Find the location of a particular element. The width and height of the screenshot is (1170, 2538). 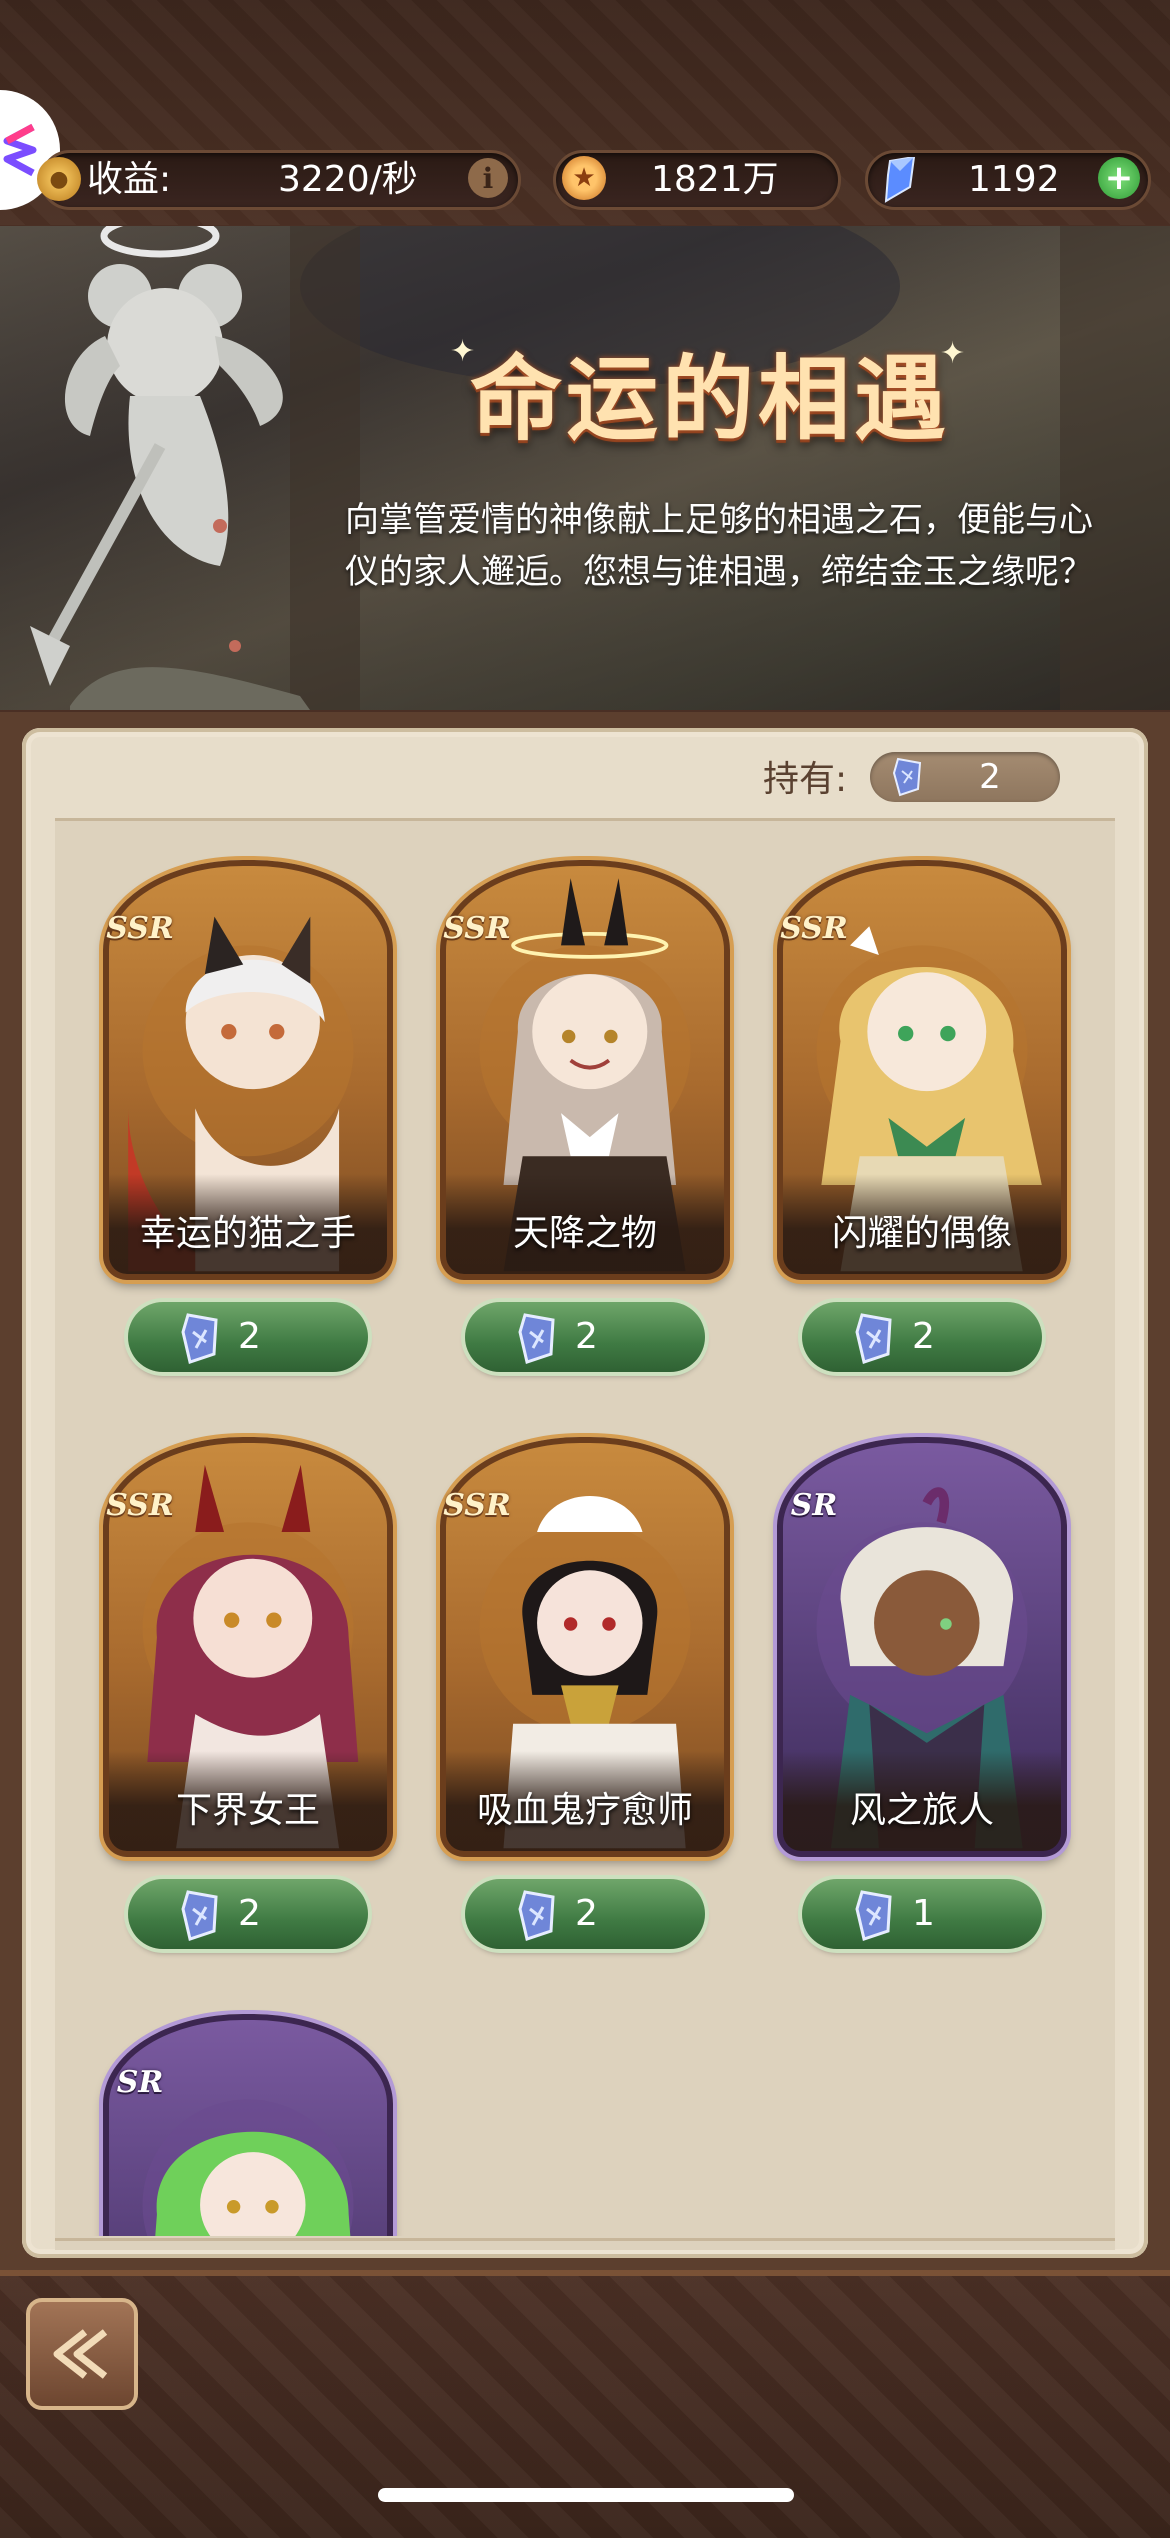

gem-value: 1192 is located at coordinates (1014, 179).